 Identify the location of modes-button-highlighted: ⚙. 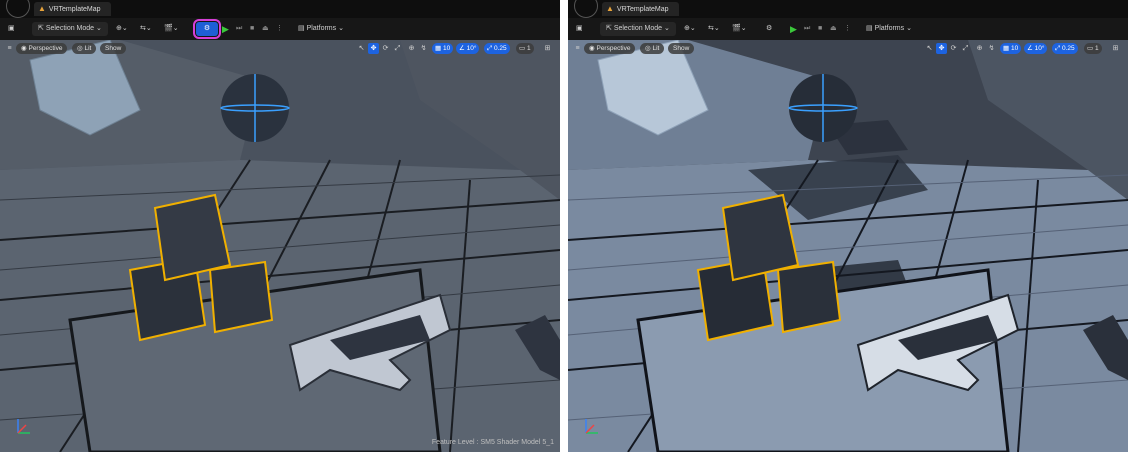
(207, 29).